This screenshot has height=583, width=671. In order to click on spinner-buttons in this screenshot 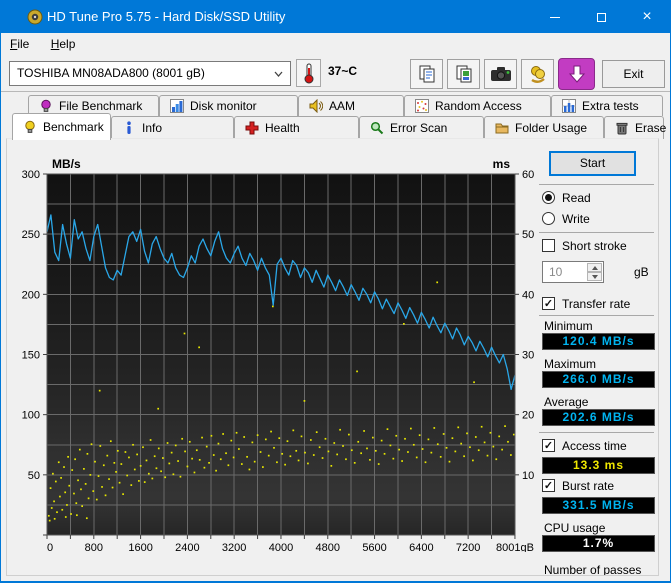, I will do `click(594, 272)`.